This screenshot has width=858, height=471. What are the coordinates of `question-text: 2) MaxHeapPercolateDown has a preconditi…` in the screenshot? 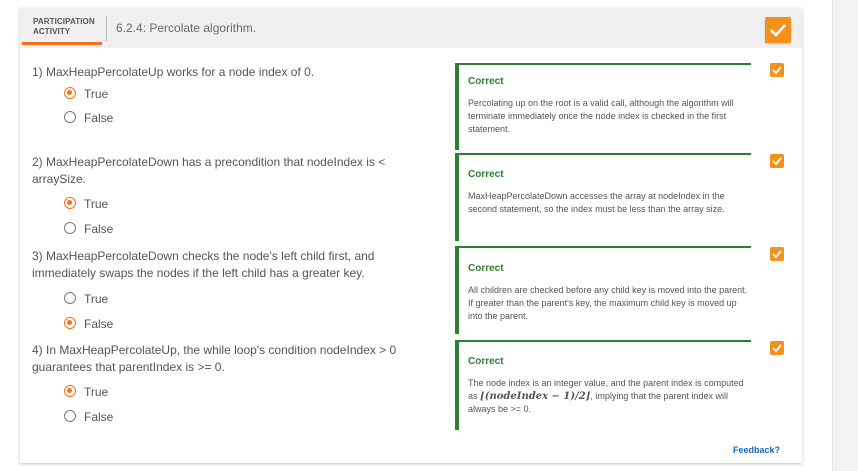 It's located at (209, 170).